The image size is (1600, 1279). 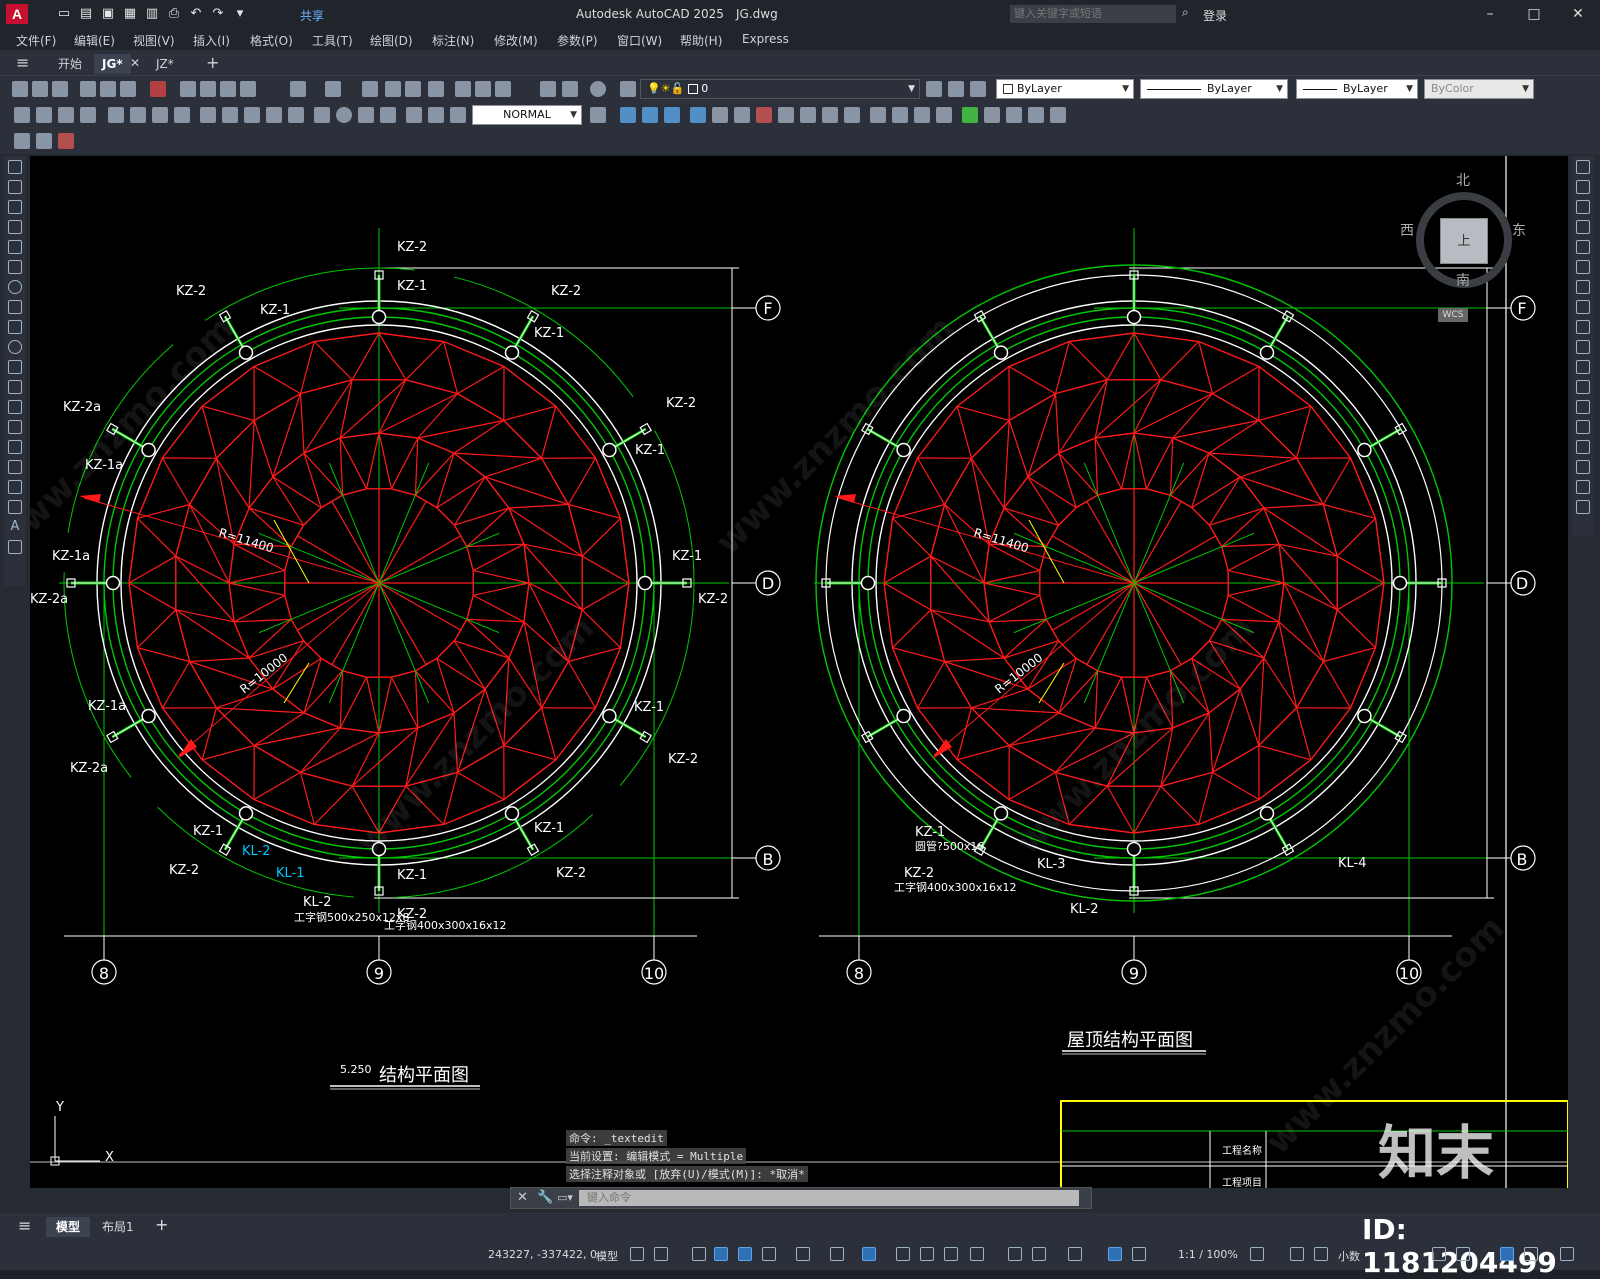 I want to click on ellipse-icon, so click(x=15, y=347).